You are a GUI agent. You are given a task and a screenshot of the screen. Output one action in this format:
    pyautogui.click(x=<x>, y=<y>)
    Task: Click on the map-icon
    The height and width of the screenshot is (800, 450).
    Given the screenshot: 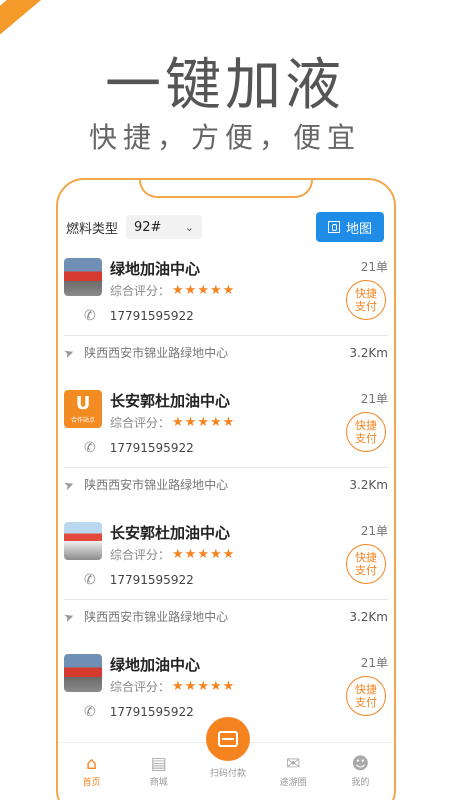 What is the action you would take?
    pyautogui.click(x=333, y=227)
    